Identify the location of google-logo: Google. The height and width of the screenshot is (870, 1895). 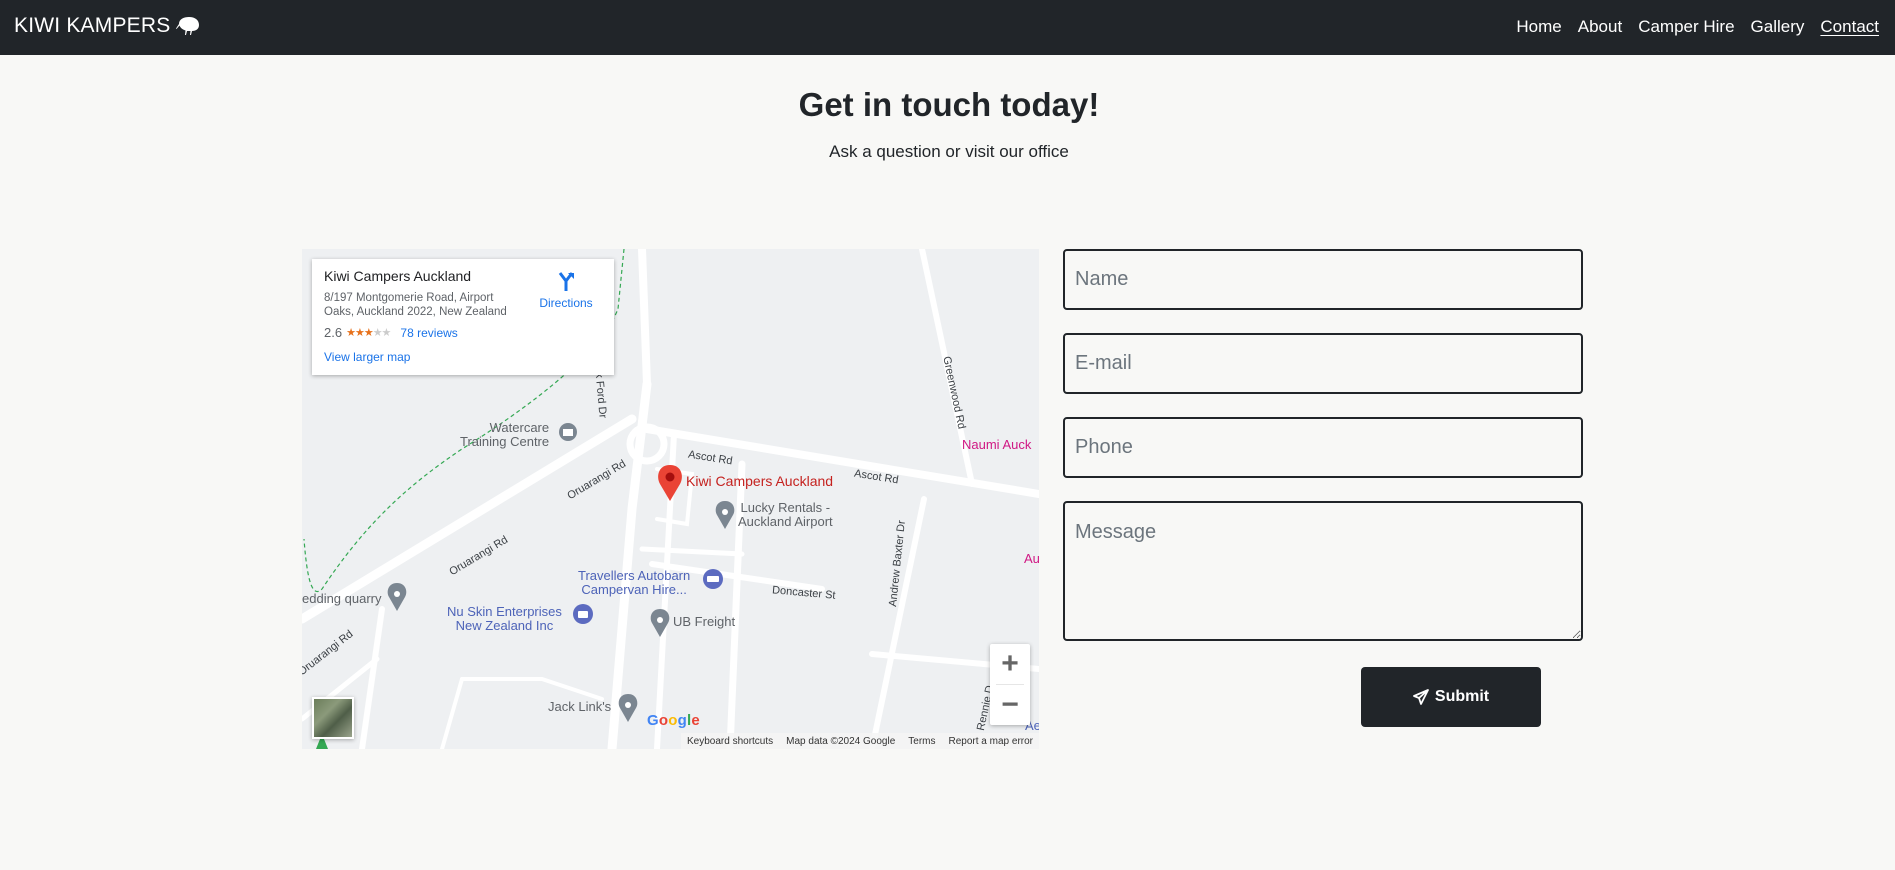
(673, 720).